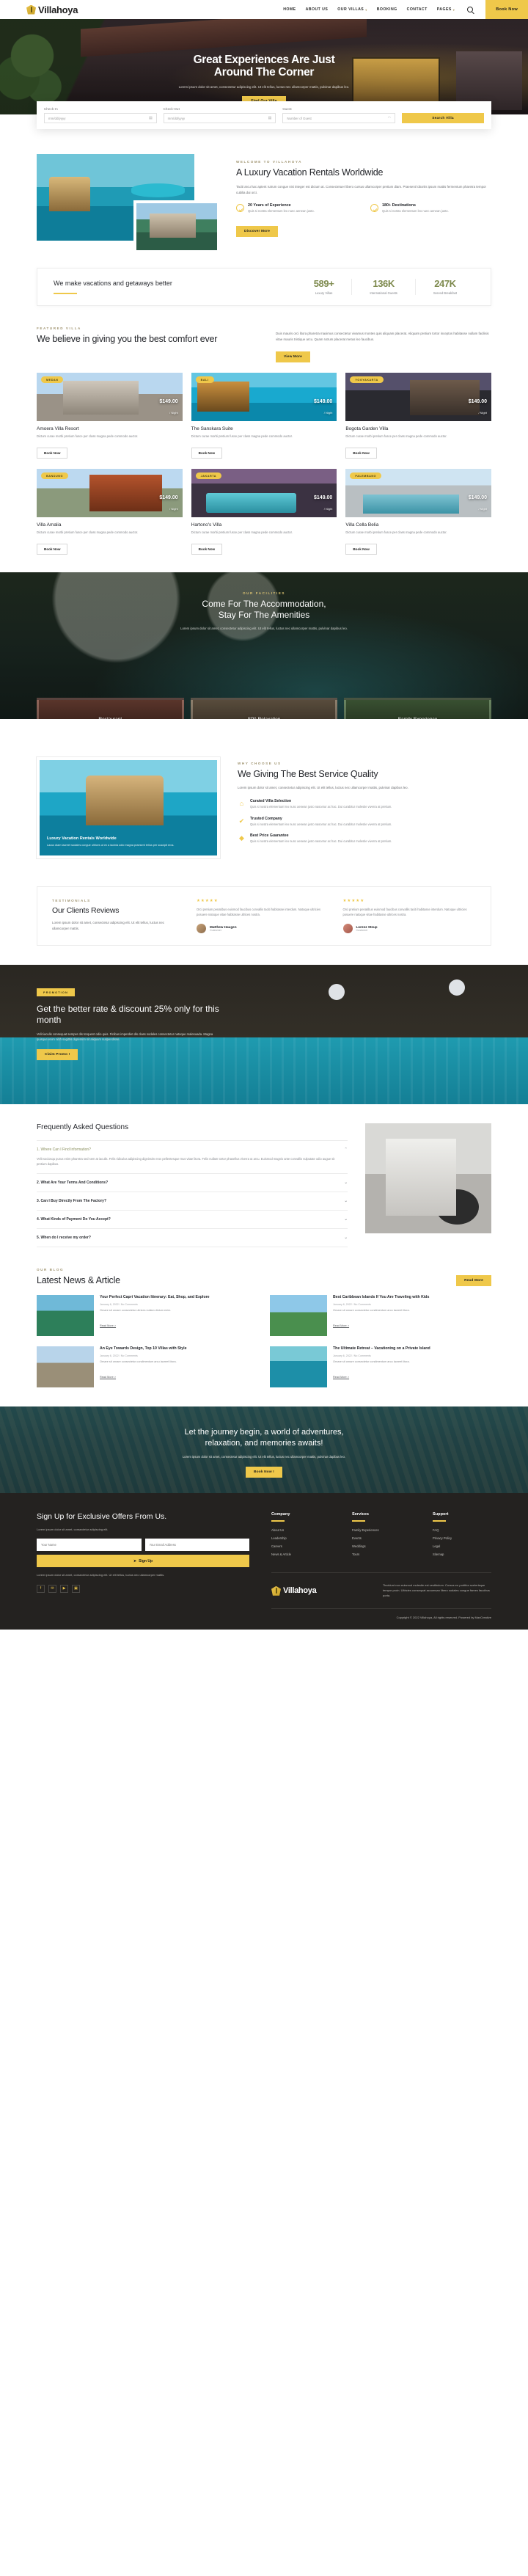  What do you see at coordinates (64, 1589) in the screenshot?
I see `youtube-icon: ▶` at bounding box center [64, 1589].